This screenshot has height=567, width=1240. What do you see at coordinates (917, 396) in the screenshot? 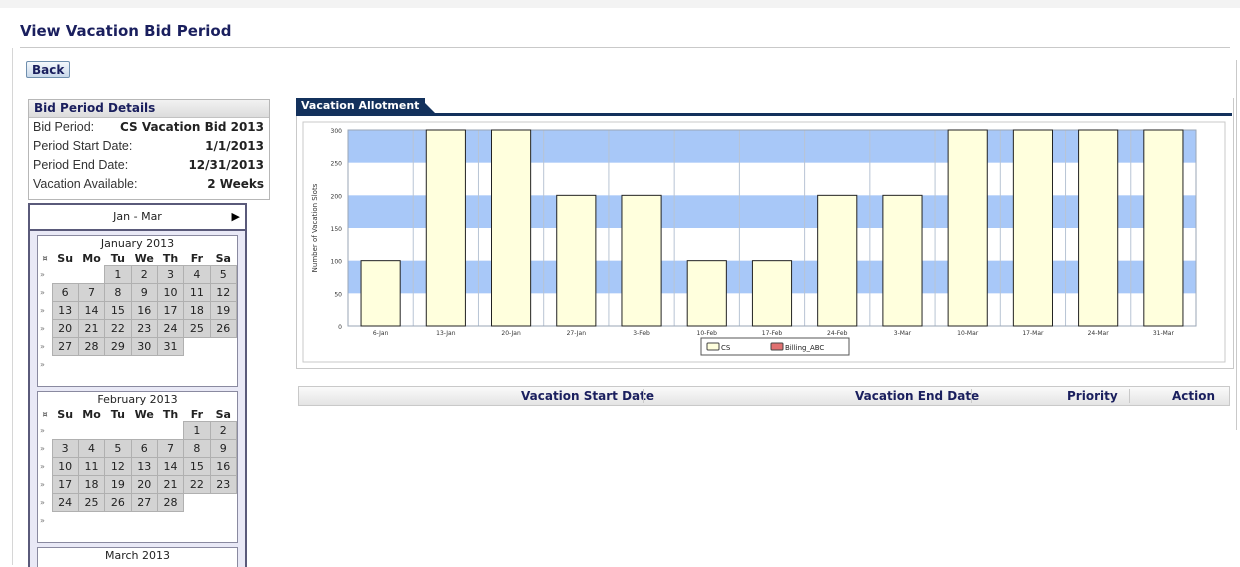
I see `column-vacation-end-date: Vacation End Date` at bounding box center [917, 396].